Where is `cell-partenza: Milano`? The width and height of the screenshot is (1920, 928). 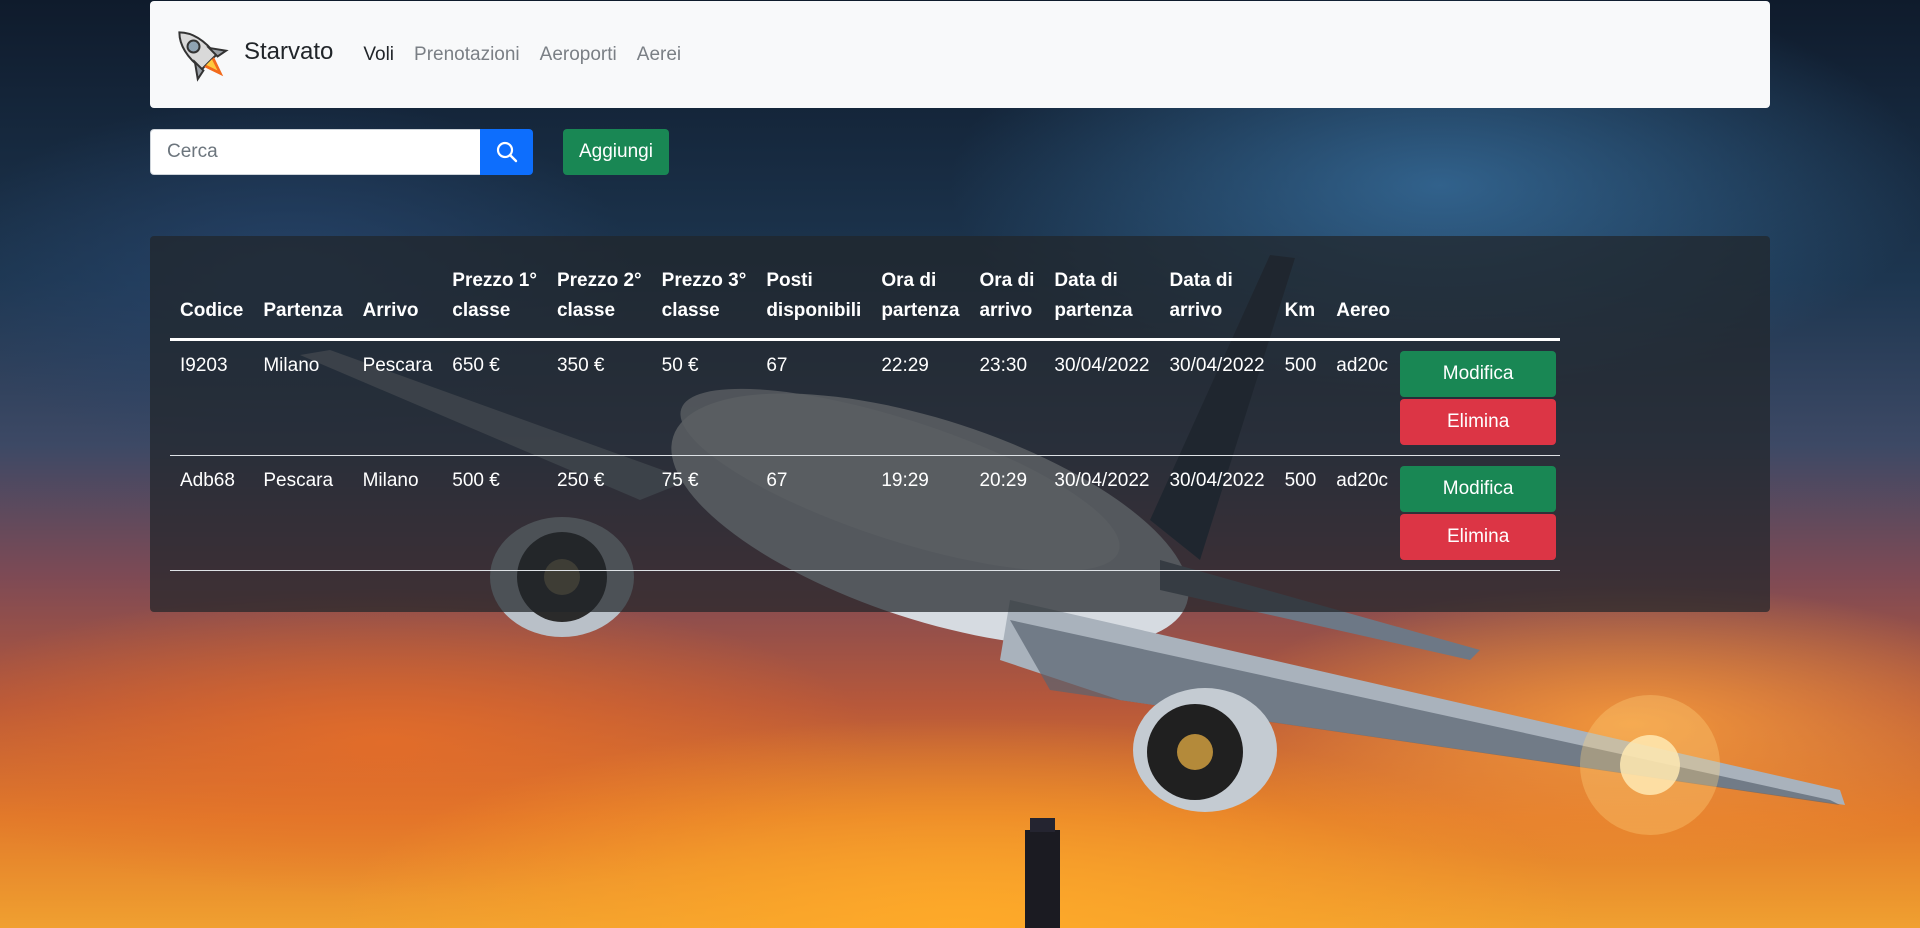 cell-partenza: Milano is located at coordinates (303, 397).